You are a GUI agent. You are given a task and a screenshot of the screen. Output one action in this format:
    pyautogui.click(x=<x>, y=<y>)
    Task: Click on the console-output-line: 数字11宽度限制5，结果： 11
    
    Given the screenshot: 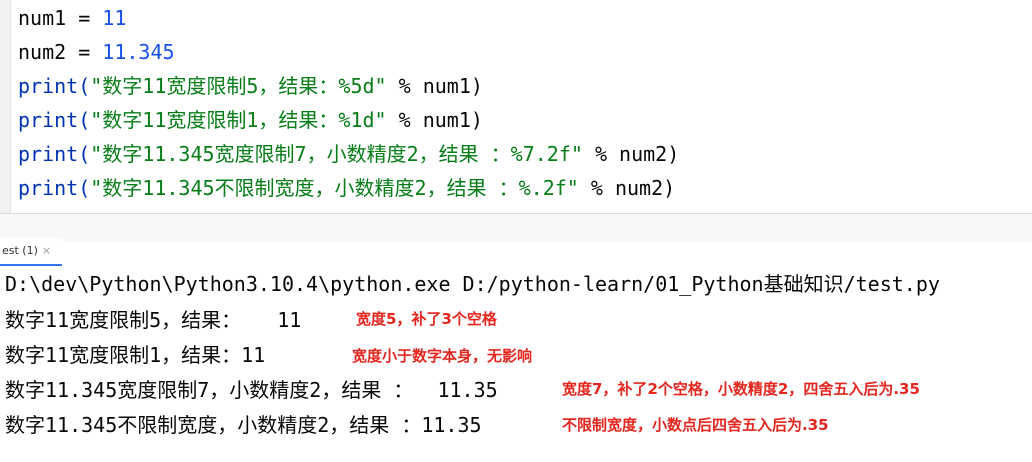 What is the action you would take?
    pyautogui.click(x=153, y=320)
    